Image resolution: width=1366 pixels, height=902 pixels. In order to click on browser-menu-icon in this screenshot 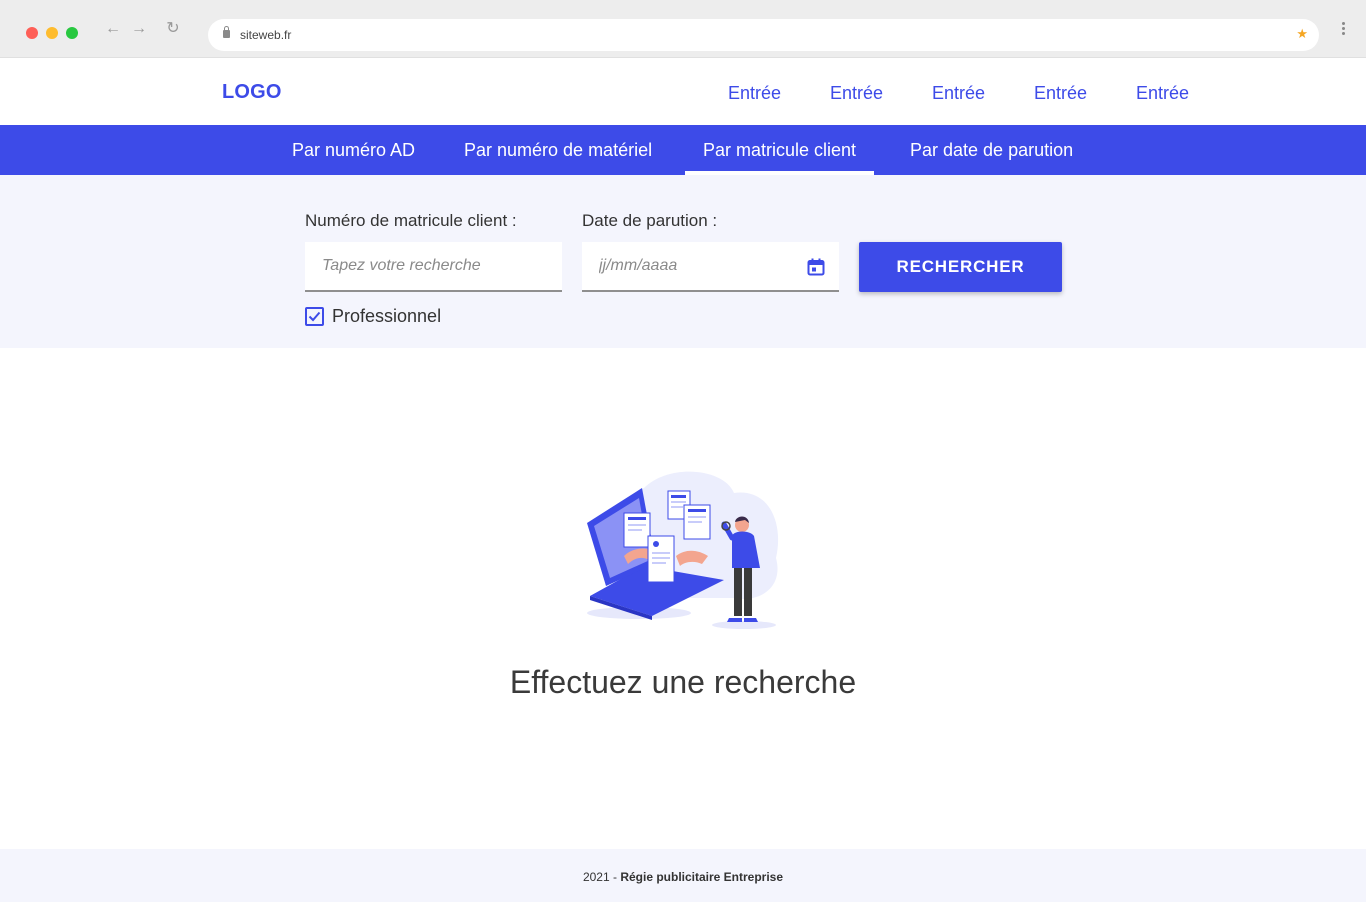, I will do `click(1344, 29)`.